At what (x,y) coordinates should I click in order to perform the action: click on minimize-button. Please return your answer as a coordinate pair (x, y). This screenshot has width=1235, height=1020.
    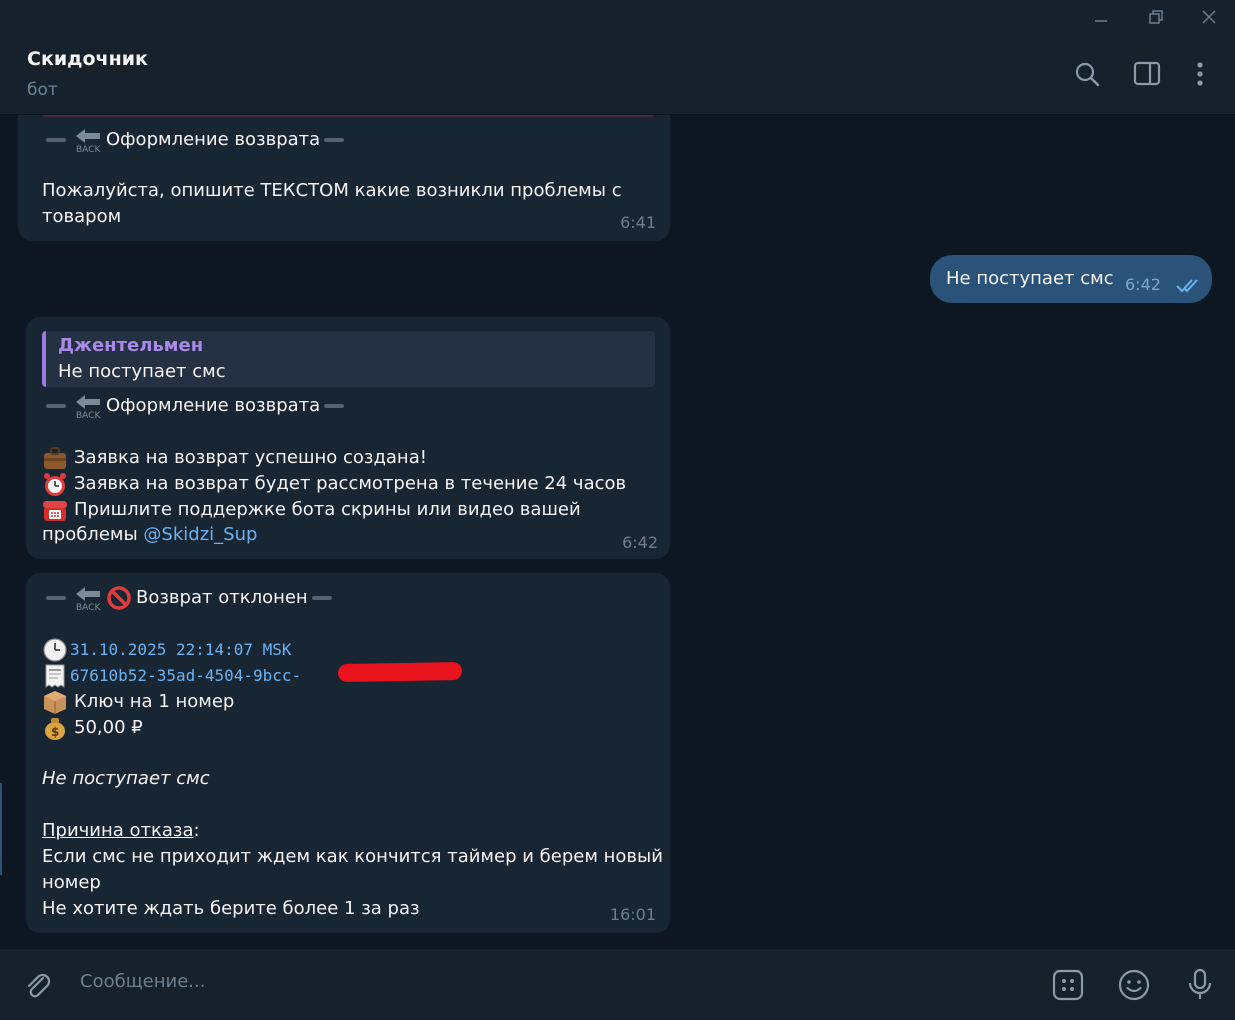
    Looking at the image, I should click on (1101, 17).